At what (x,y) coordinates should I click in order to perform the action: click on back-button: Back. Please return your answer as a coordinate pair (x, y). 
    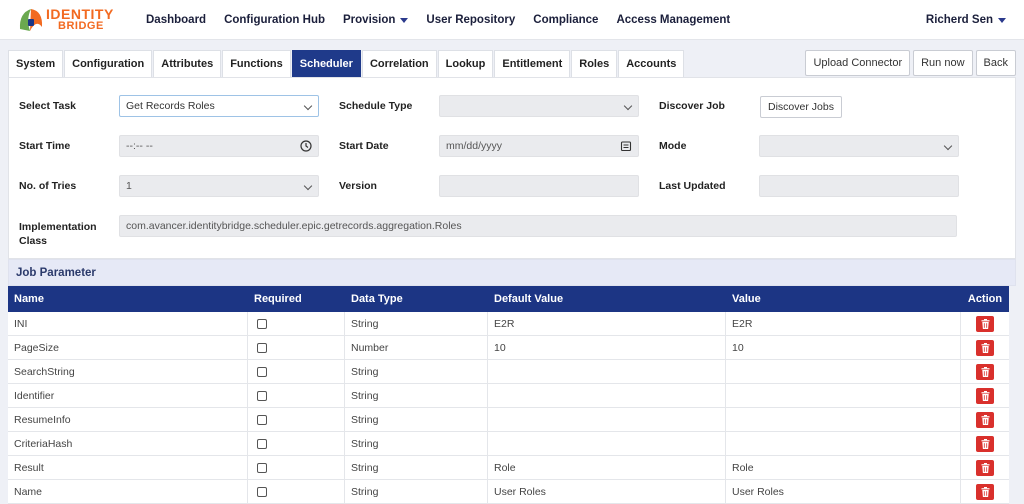
    Looking at the image, I should click on (995, 63).